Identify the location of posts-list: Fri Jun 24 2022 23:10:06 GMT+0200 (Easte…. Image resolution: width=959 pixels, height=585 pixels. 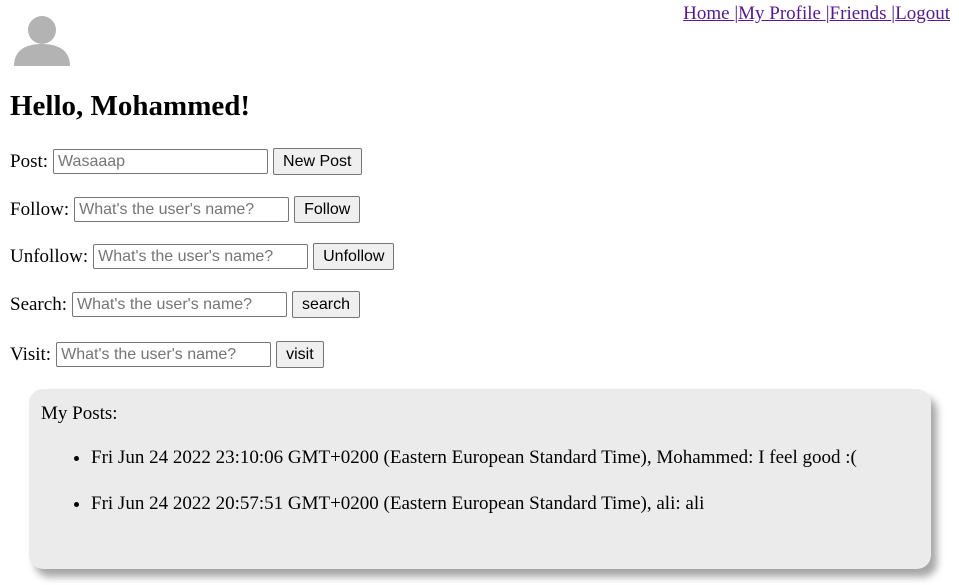
(480, 481).